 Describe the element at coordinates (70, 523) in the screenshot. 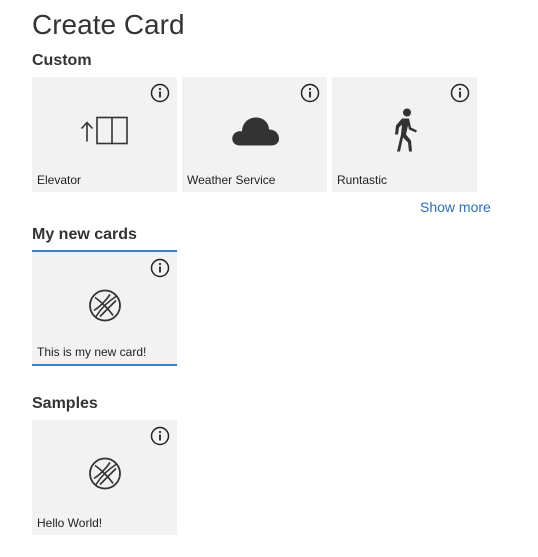

I see `card-label: Hello World!` at that location.